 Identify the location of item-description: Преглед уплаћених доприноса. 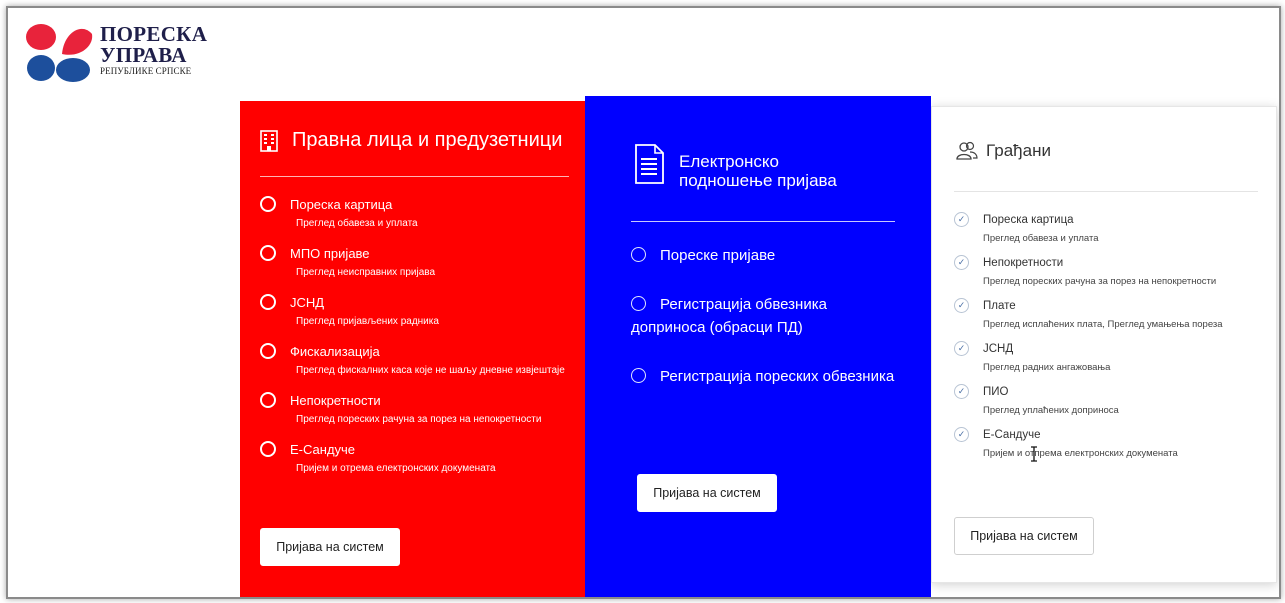
(1051, 410).